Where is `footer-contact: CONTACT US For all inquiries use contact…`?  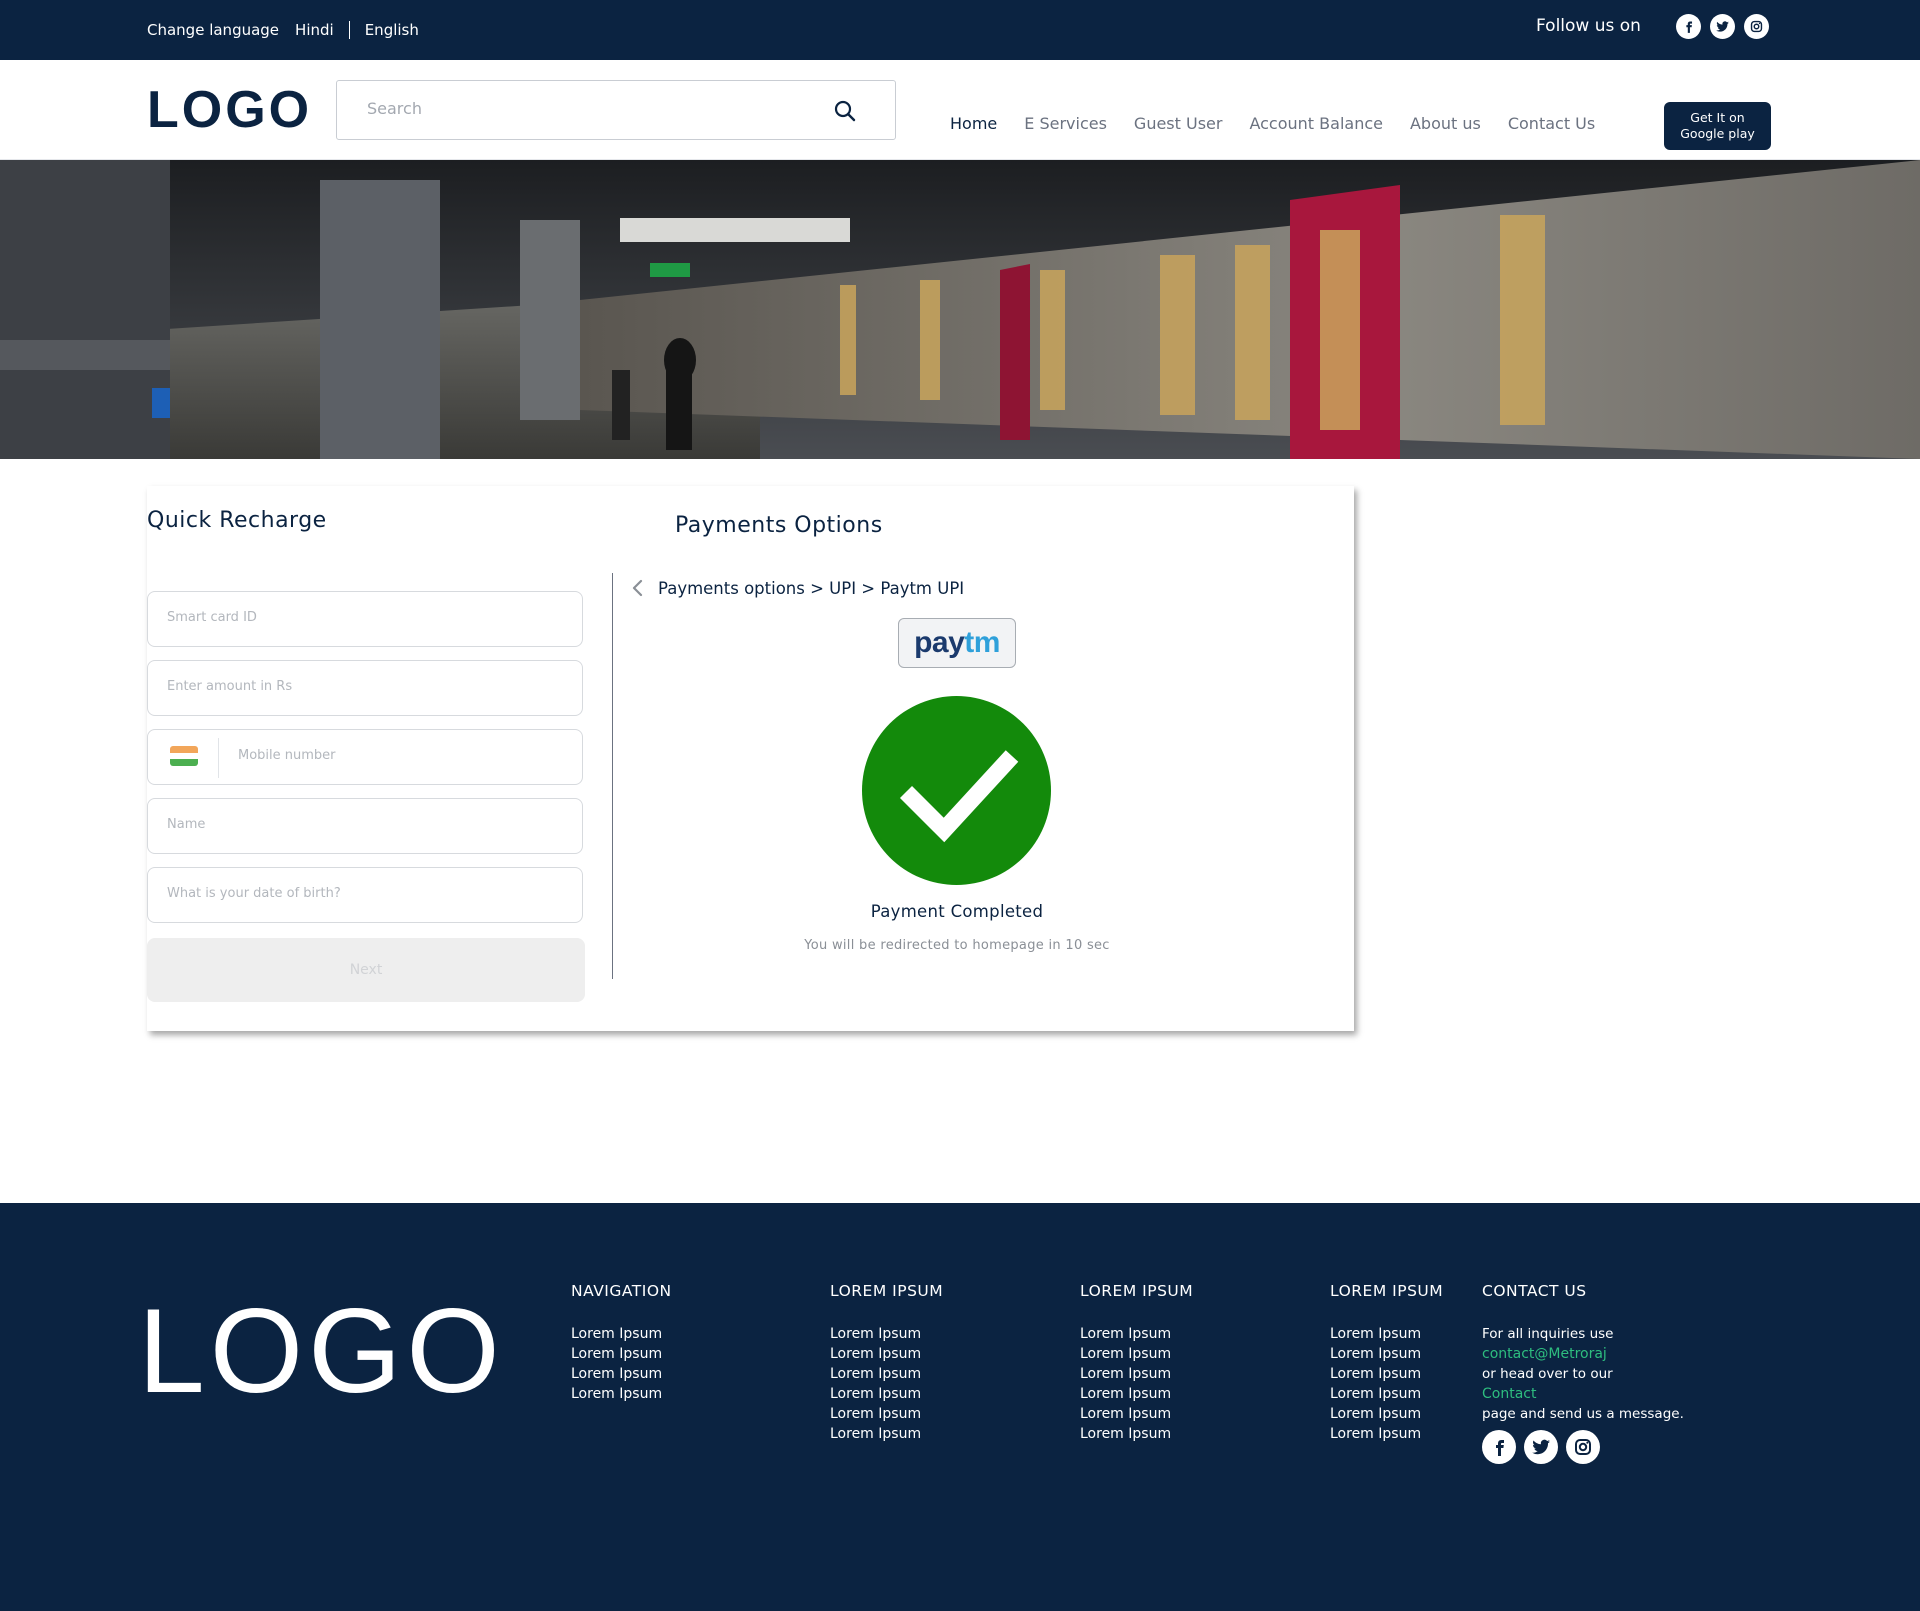
footer-contact: CONTACT US For all inquiries use contact… is located at coordinates (1632, 1353).